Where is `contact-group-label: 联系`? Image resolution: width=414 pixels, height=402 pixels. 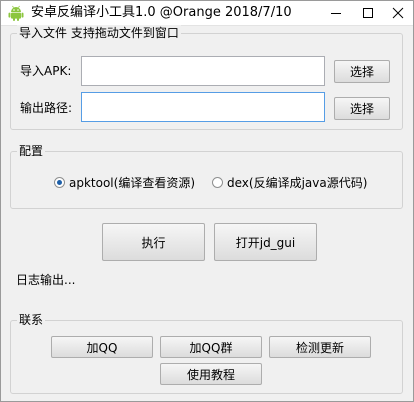
contact-group-label: 联系 is located at coordinates (31, 320).